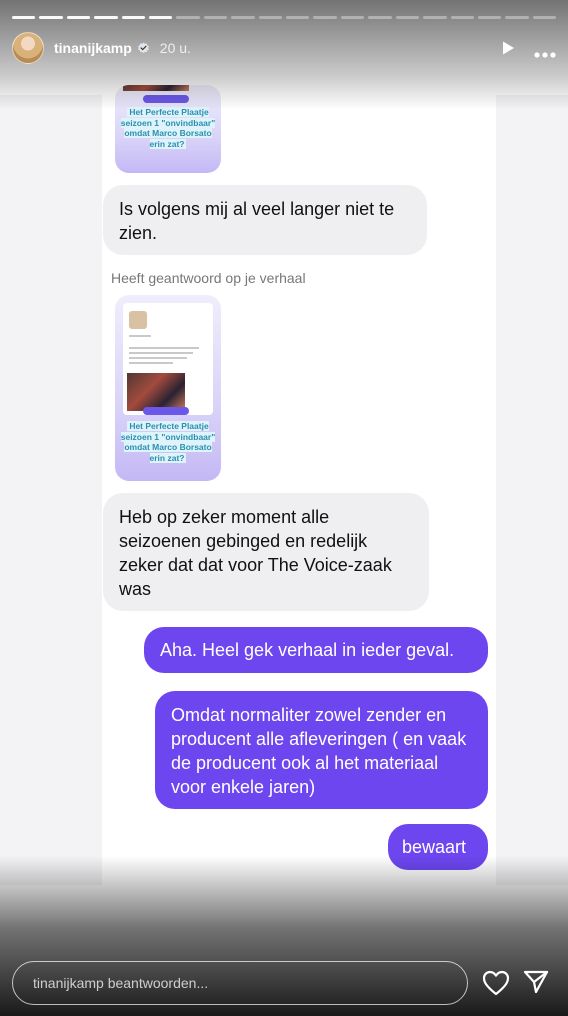 This screenshot has width=568, height=1016. What do you see at coordinates (532, 490) in the screenshot?
I see `screenshot-margin-right` at bounding box center [532, 490].